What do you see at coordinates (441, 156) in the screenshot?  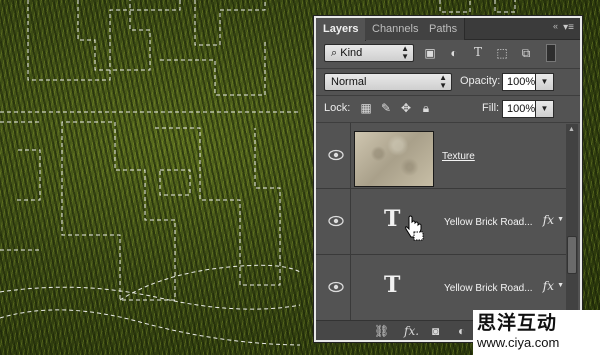 I see `layer-row-texture: Texture` at bounding box center [441, 156].